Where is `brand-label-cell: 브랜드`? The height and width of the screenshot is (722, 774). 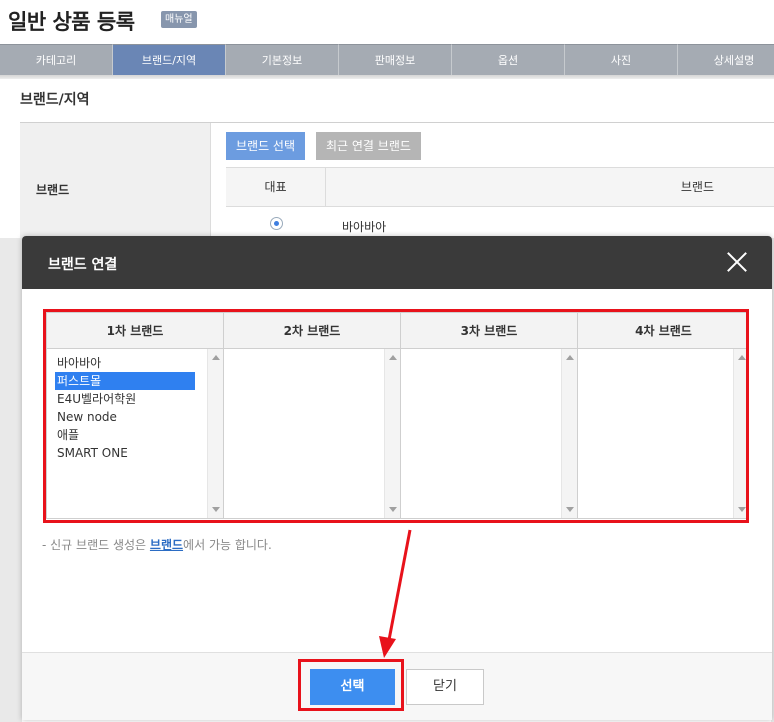 brand-label-cell: 브랜드 is located at coordinates (115, 181).